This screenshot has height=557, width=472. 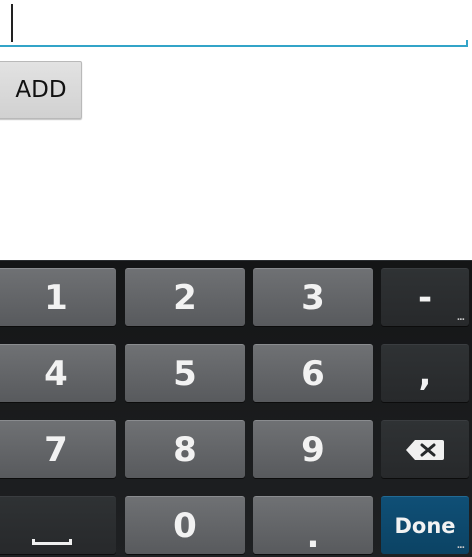 I want to click on key-comma-label: ,, so click(x=425, y=373).